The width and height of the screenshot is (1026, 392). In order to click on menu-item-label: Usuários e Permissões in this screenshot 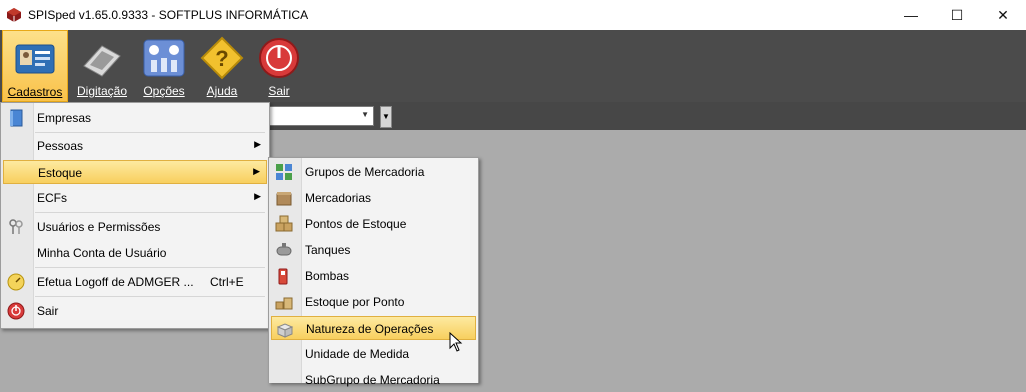, I will do `click(99, 227)`.